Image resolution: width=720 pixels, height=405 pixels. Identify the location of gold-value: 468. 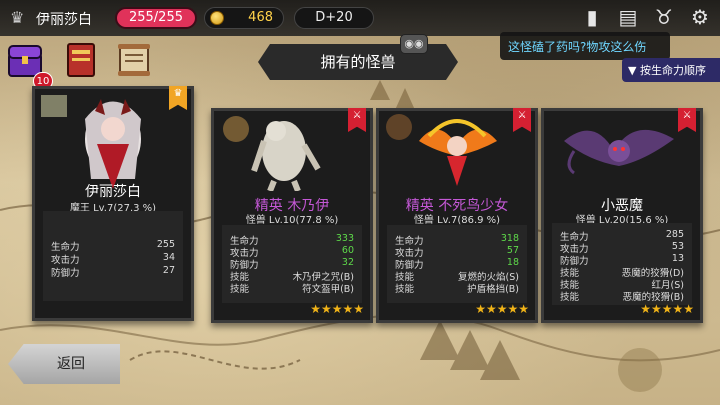
(260, 17).